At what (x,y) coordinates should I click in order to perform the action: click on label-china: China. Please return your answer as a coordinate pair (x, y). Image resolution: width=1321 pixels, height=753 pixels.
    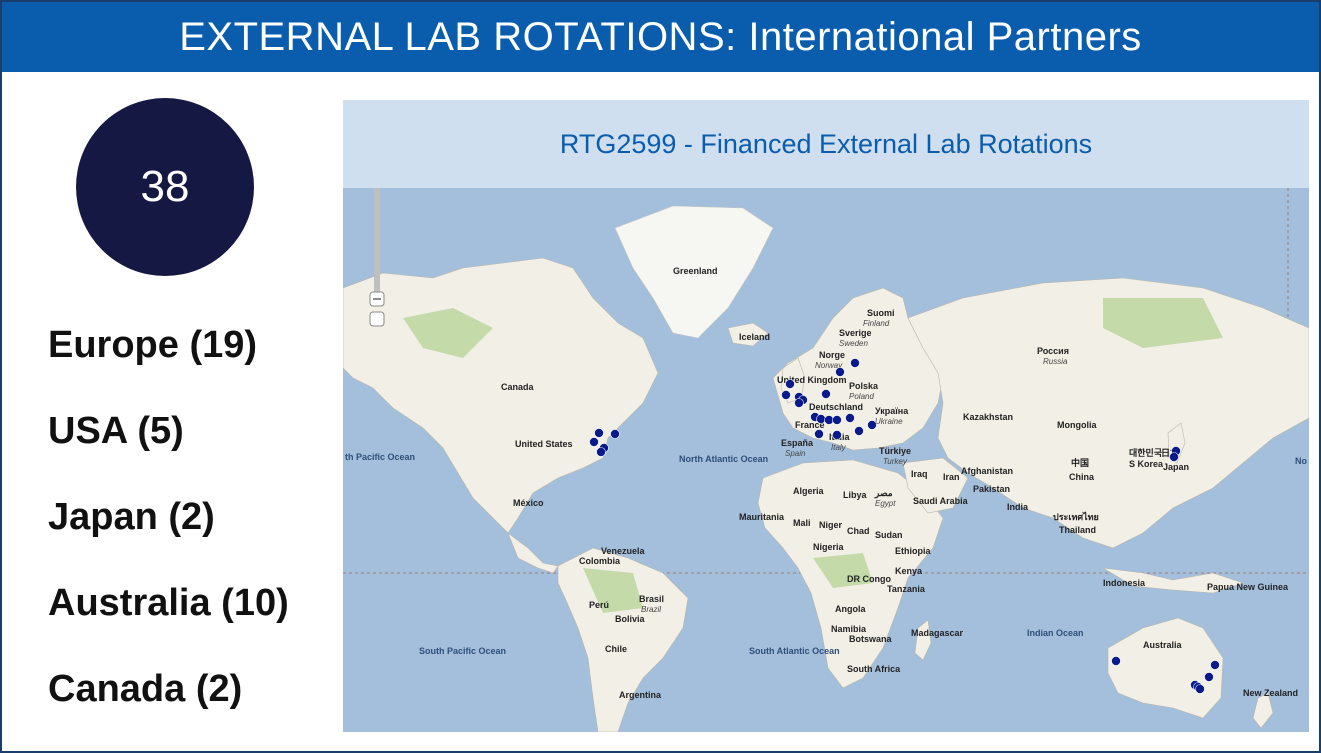
    Looking at the image, I should click on (1082, 477).